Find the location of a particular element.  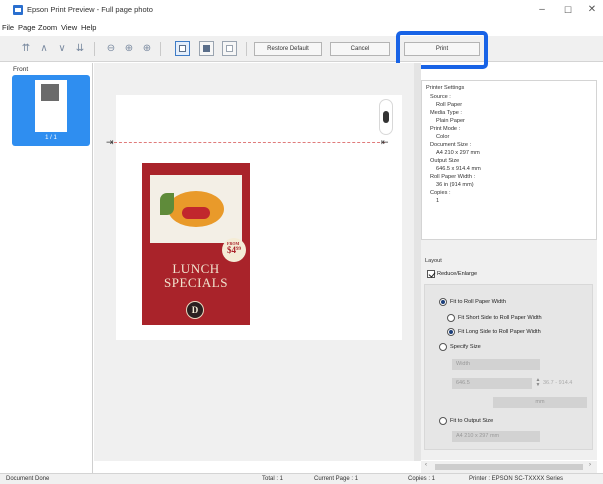

menu-help: Help is located at coordinates (88, 27).